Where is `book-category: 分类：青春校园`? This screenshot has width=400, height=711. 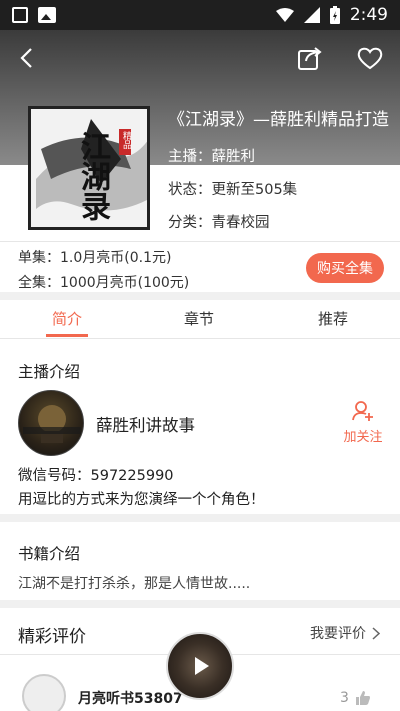
book-category: 分类：青春校园 is located at coordinates (219, 223).